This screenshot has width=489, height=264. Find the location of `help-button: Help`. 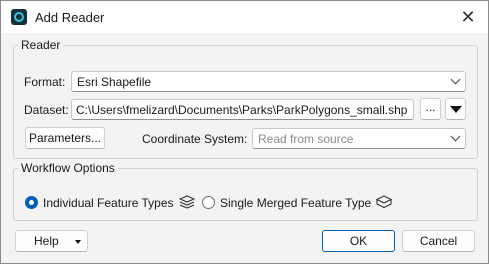

help-button: Help is located at coordinates (51, 241).